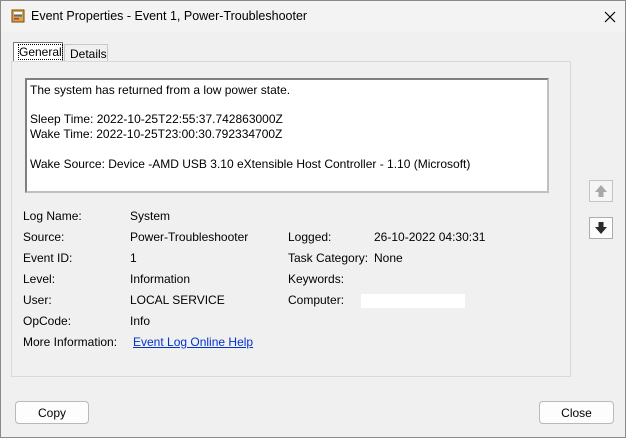 The width and height of the screenshot is (626, 438). Describe the element at coordinates (70, 342) in the screenshot. I see `more-information-label: More Information:` at that location.